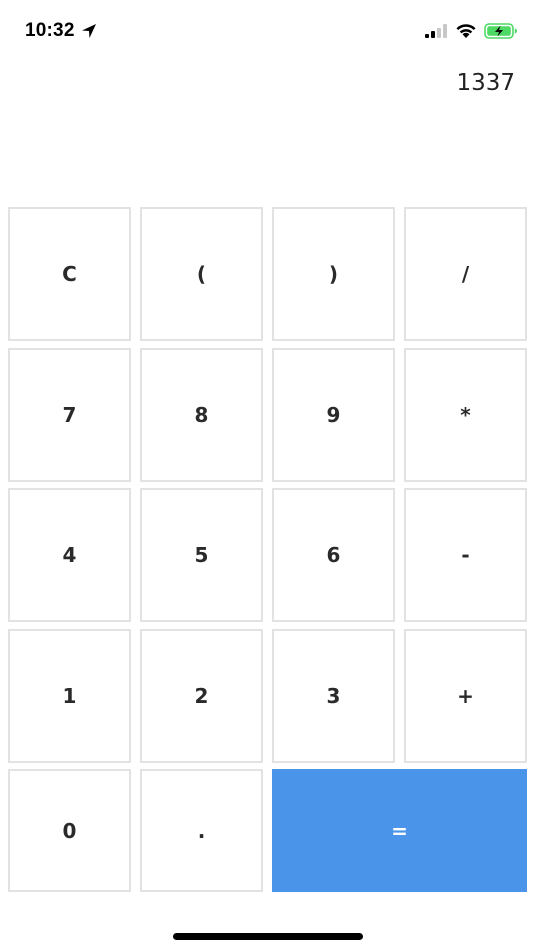 This screenshot has height=950, width=534. I want to click on digit-5-button: 5, so click(201, 555).